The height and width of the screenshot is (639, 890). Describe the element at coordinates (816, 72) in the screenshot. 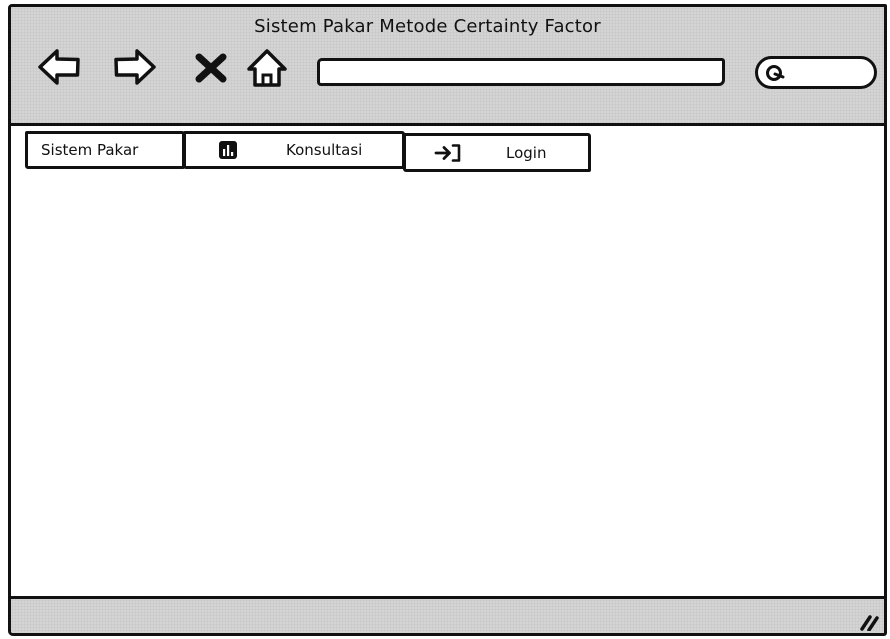

I see `search-input` at that location.